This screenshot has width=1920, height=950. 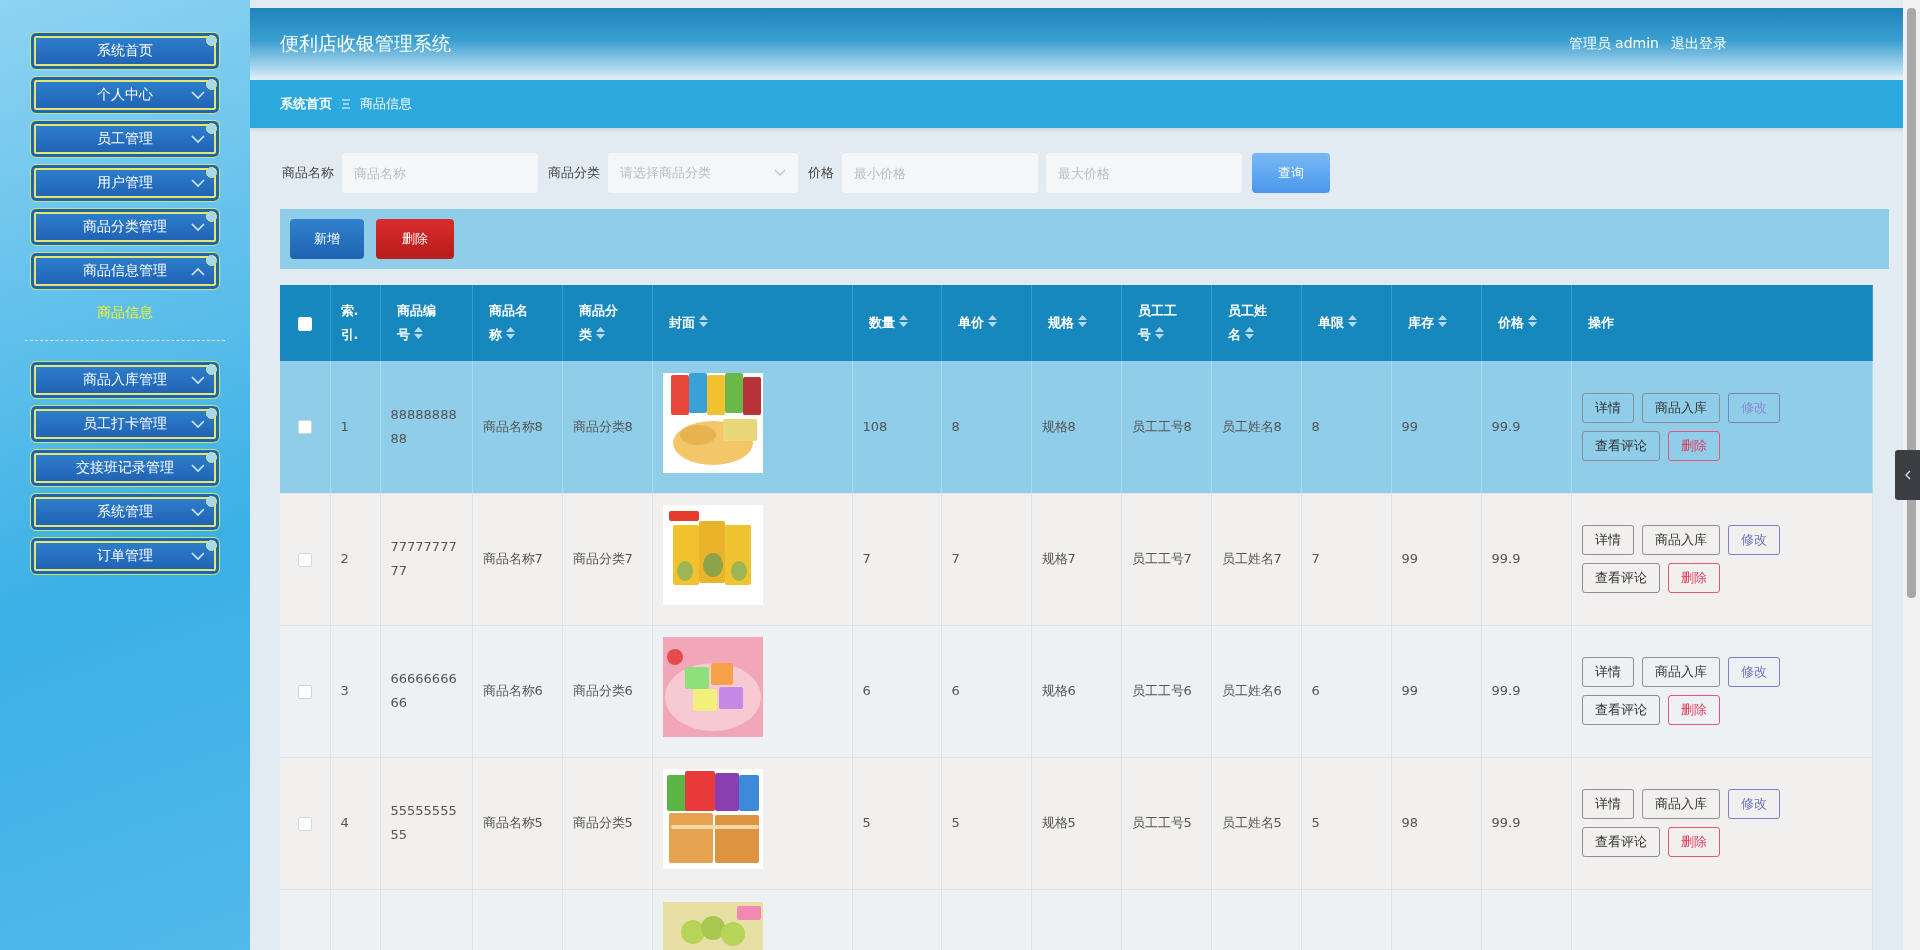 What do you see at coordinates (386, 104) in the screenshot?
I see `breadcrumb-item: 商品信息` at bounding box center [386, 104].